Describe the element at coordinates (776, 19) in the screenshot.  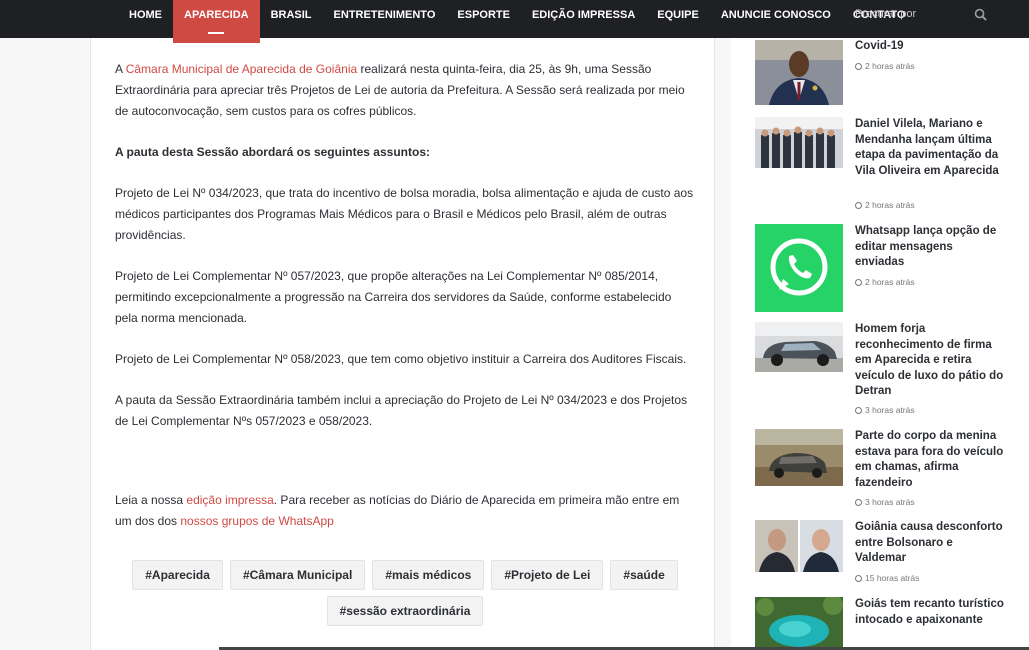
I see `nav-item-anuncie-conosco: ANUNCIE CONOSCO` at that location.